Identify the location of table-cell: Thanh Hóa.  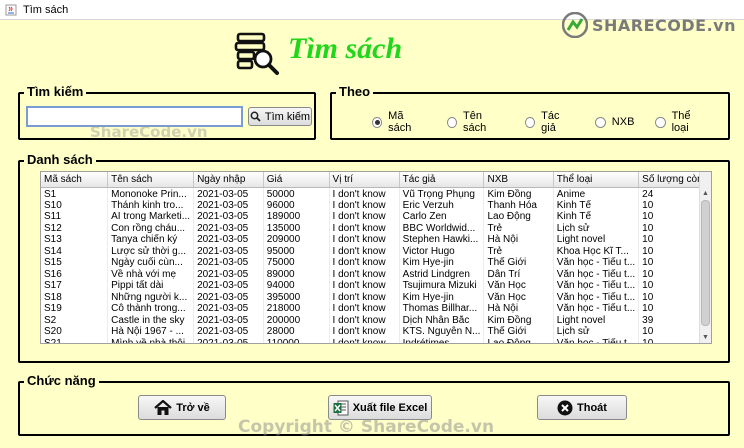
(518, 205).